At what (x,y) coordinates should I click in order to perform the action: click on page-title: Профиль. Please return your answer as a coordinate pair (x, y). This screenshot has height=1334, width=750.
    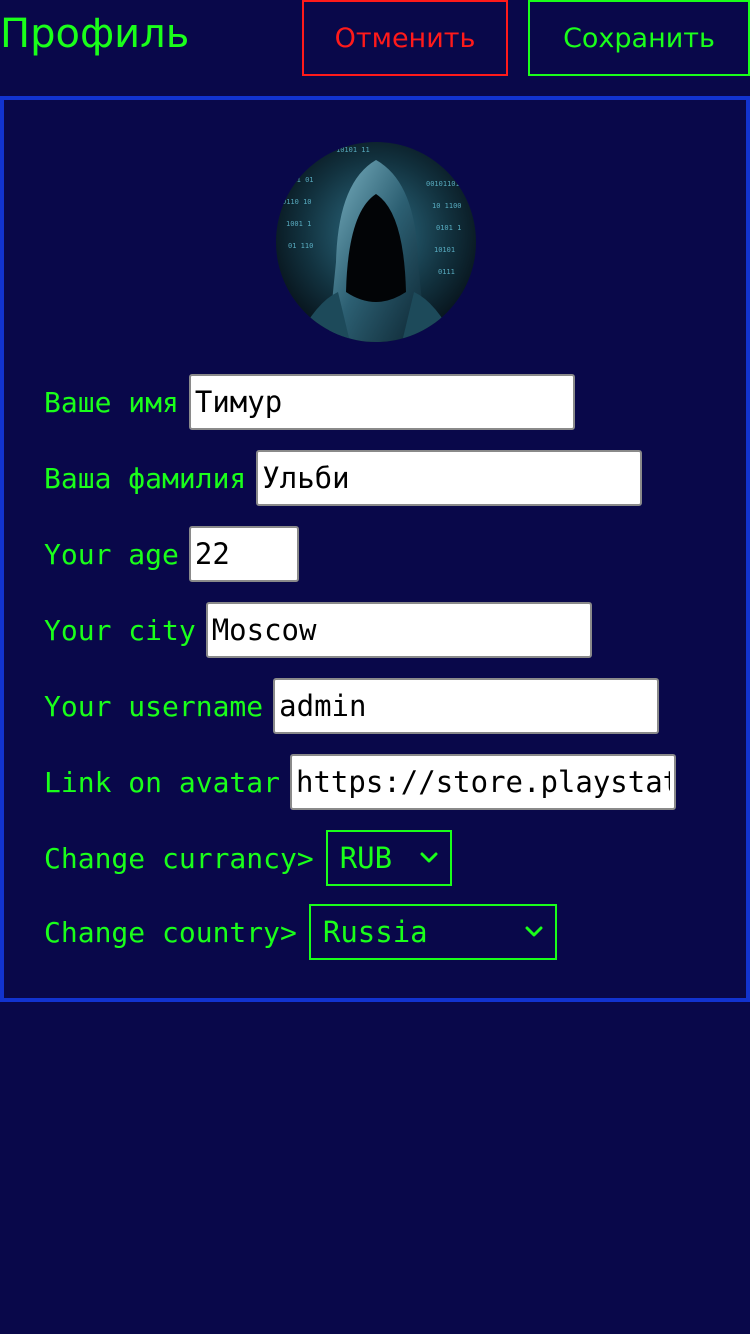
    Looking at the image, I should click on (95, 34).